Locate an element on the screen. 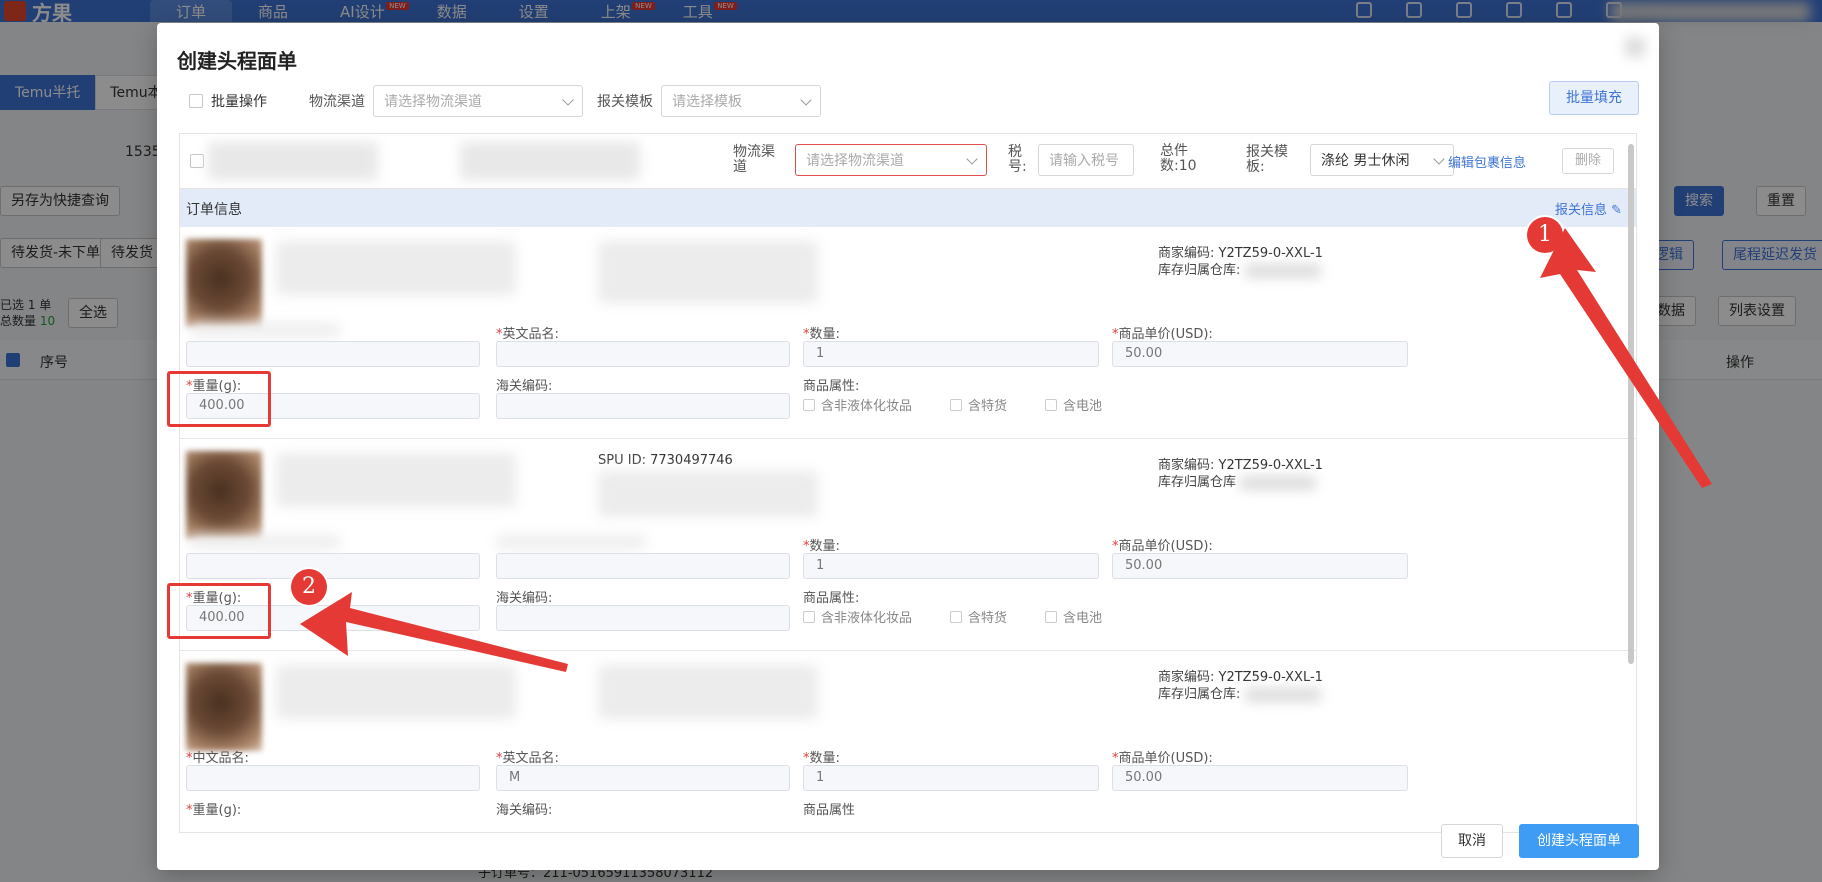 The width and height of the screenshot is (1822, 882). en-name-input: M is located at coordinates (643, 778).